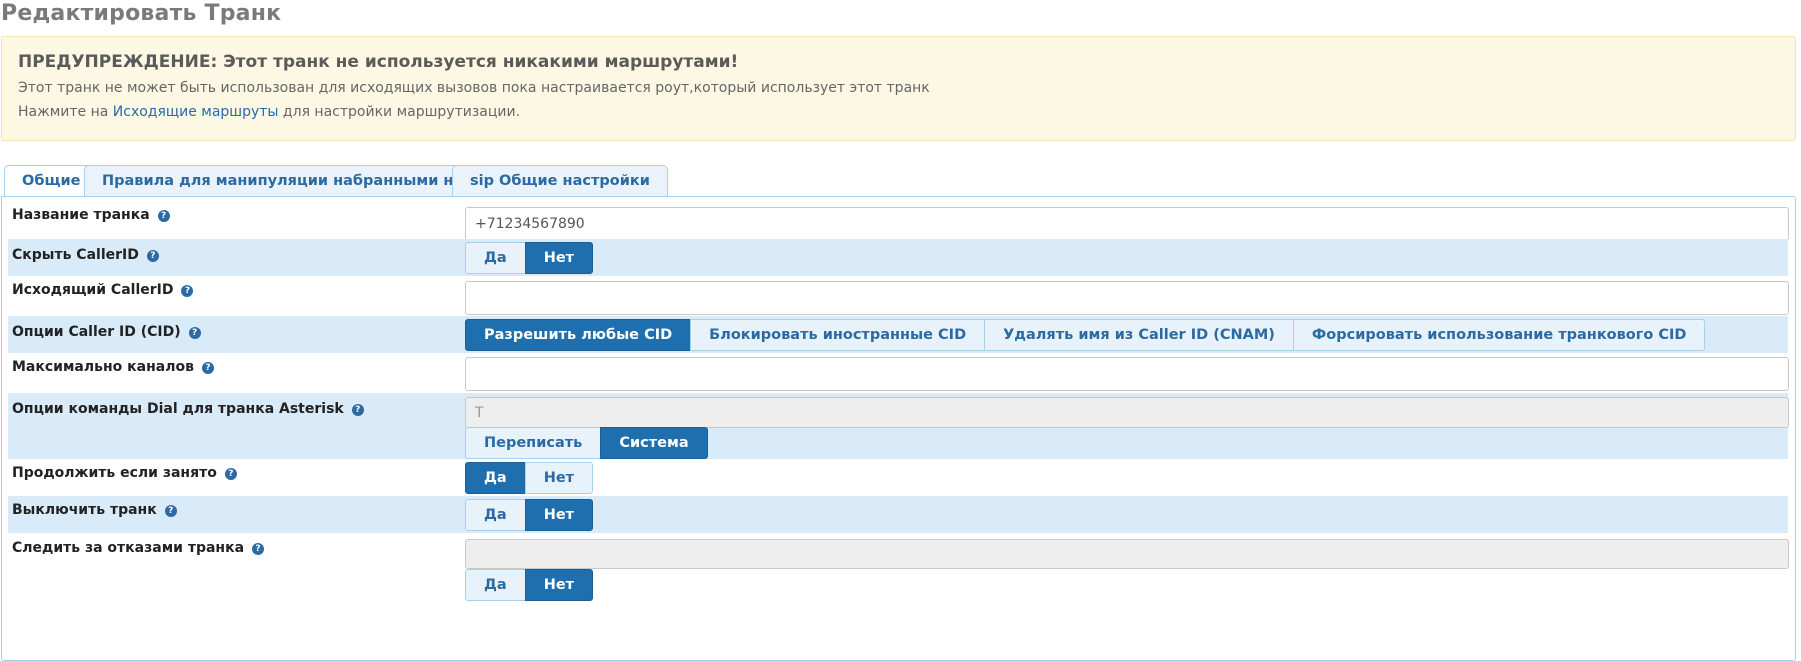 The height and width of the screenshot is (661, 1801). I want to click on disable-trunk-toggle: Да Нет, so click(529, 515).